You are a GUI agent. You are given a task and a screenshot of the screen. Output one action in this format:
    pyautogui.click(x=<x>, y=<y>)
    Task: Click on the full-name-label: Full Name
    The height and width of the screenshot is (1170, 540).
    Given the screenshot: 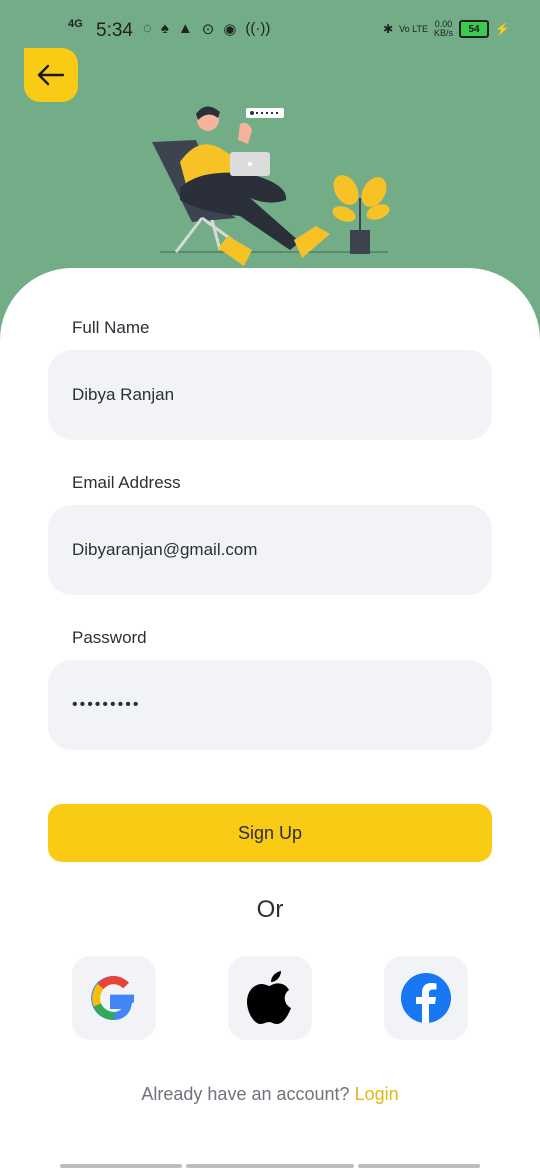 What is the action you would take?
    pyautogui.click(x=111, y=327)
    